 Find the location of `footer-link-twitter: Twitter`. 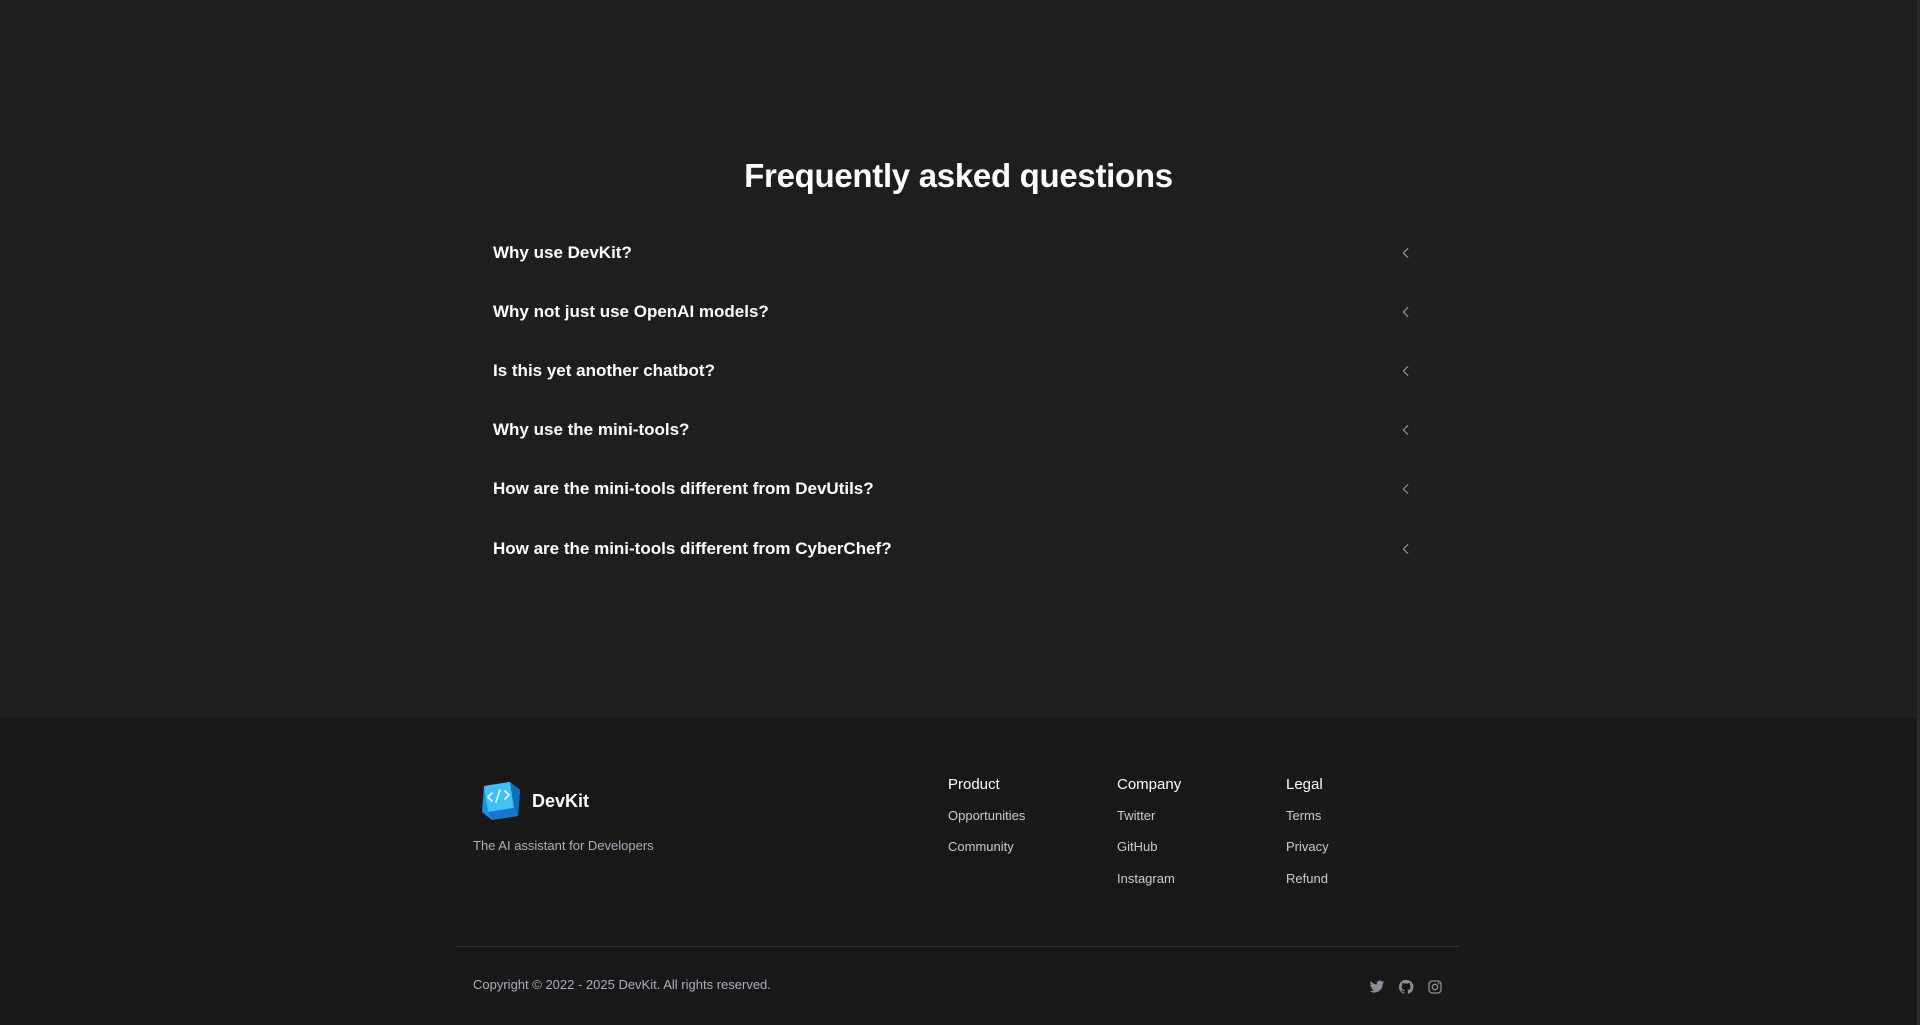

footer-link-twitter: Twitter is located at coordinates (1149, 822).